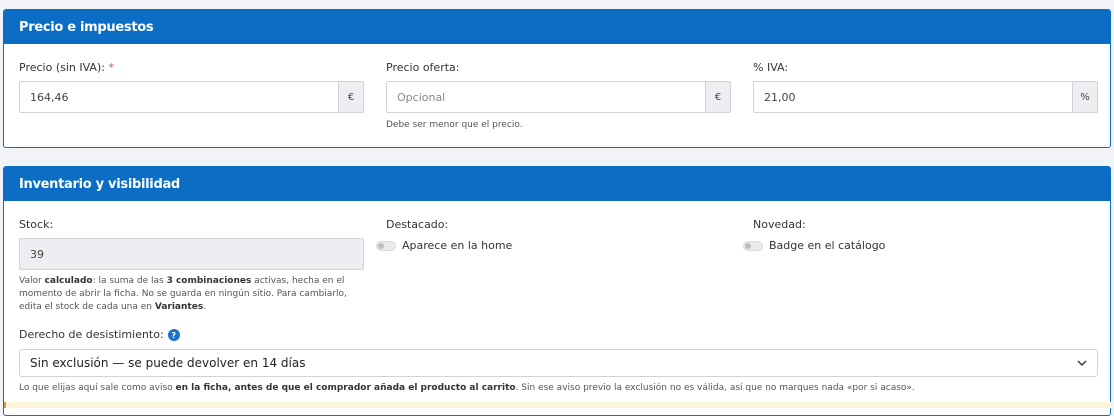 This screenshot has width=1114, height=416. Describe the element at coordinates (386, 245) in the screenshot. I see `destacado-toggle` at that location.